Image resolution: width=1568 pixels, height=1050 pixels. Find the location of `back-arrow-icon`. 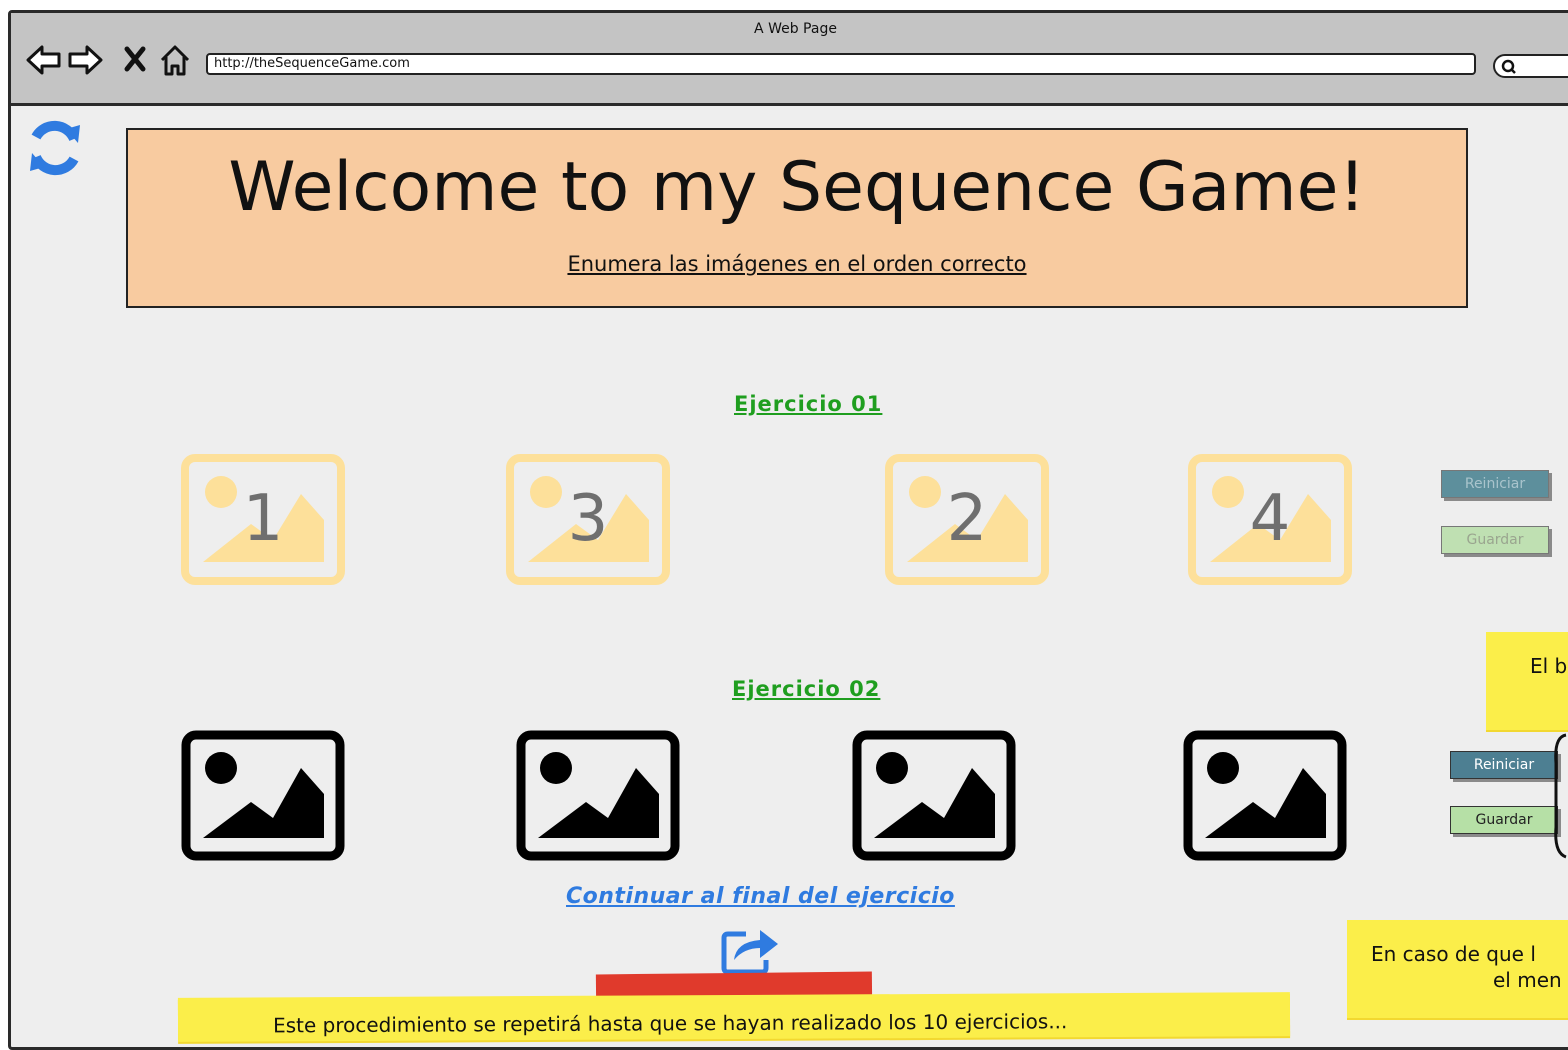

back-arrow-icon is located at coordinates (44, 62).